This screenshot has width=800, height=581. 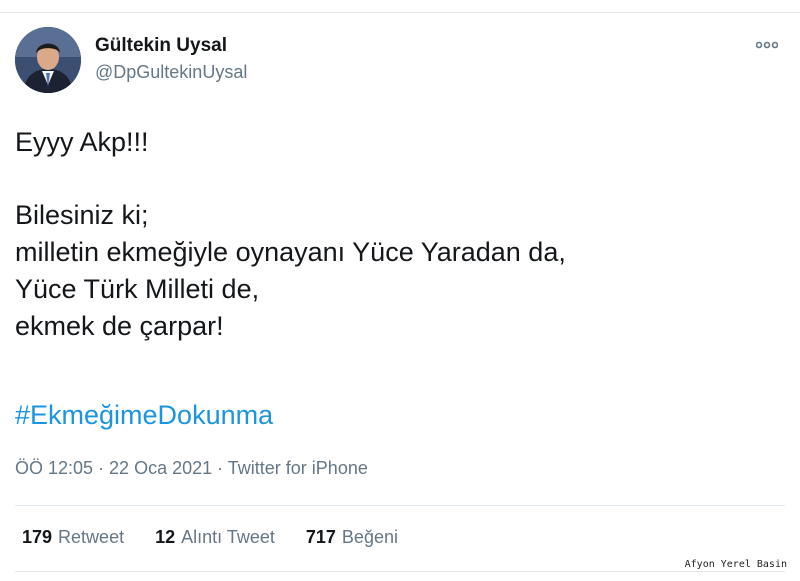 I want to click on profile-photo-icon, so click(x=48, y=60).